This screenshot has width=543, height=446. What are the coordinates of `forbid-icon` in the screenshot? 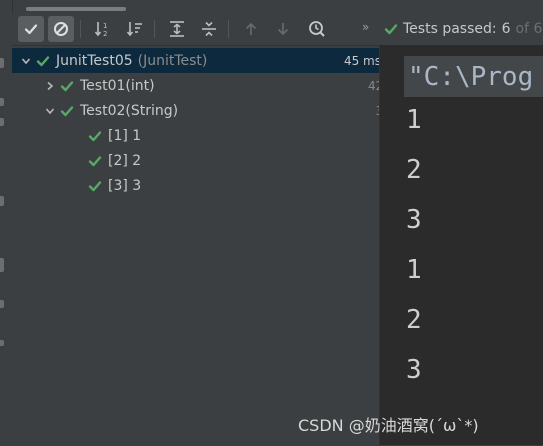 It's located at (61, 29).